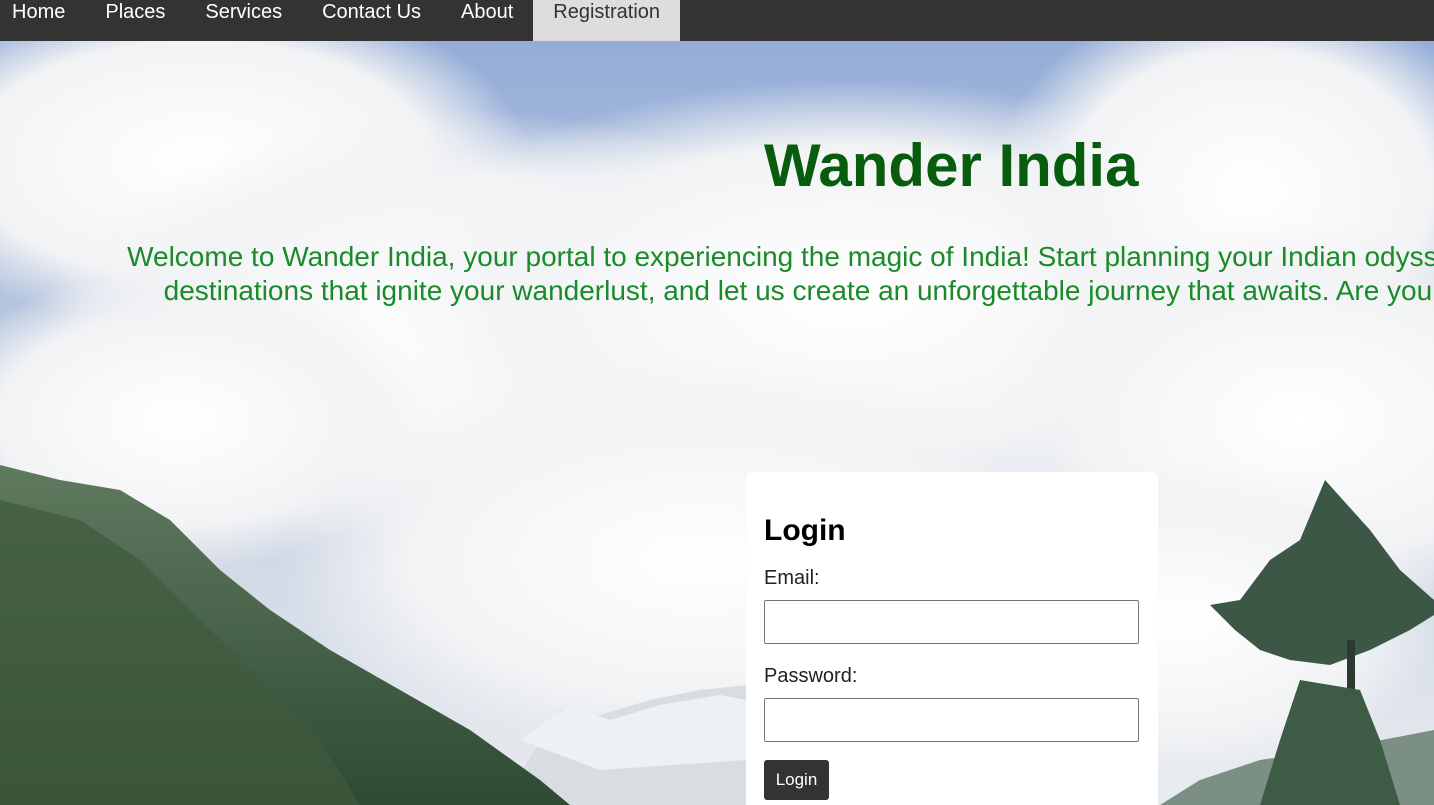 The image size is (1434, 805). What do you see at coordinates (805, 530) in the screenshot?
I see `login-heading: Login` at bounding box center [805, 530].